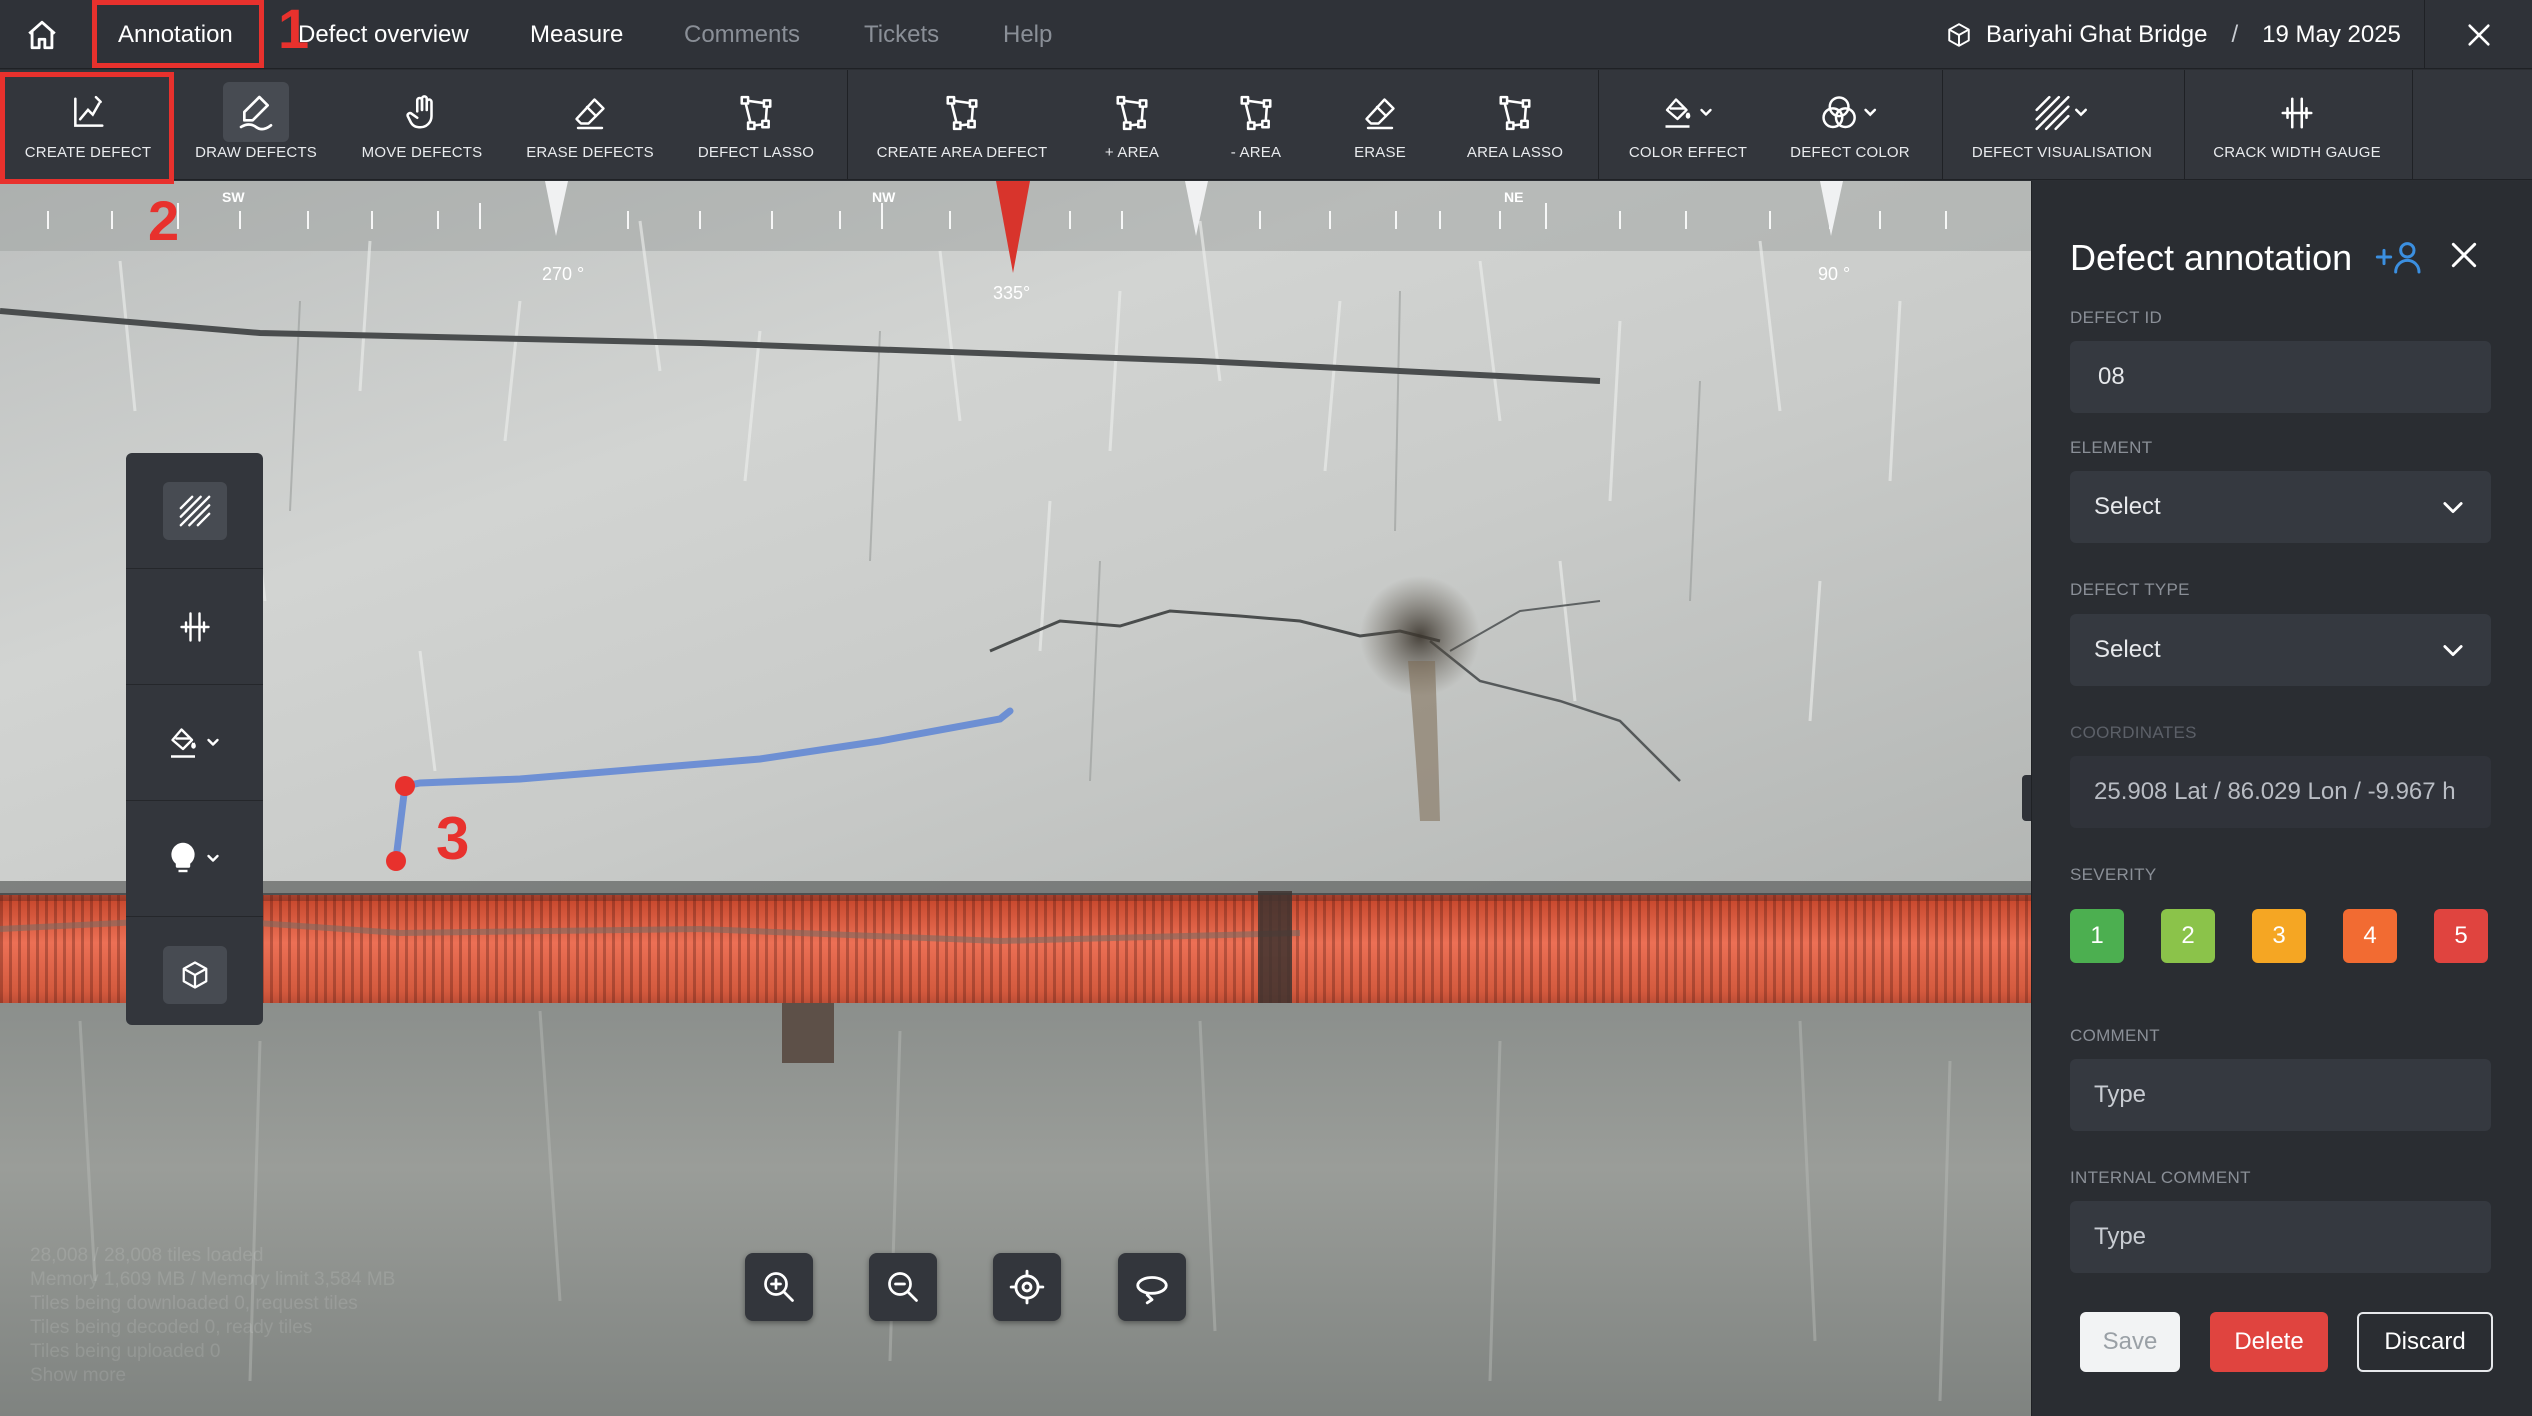 This screenshot has width=2532, height=1416. I want to click on severity-4-button: 4, so click(2370, 936).